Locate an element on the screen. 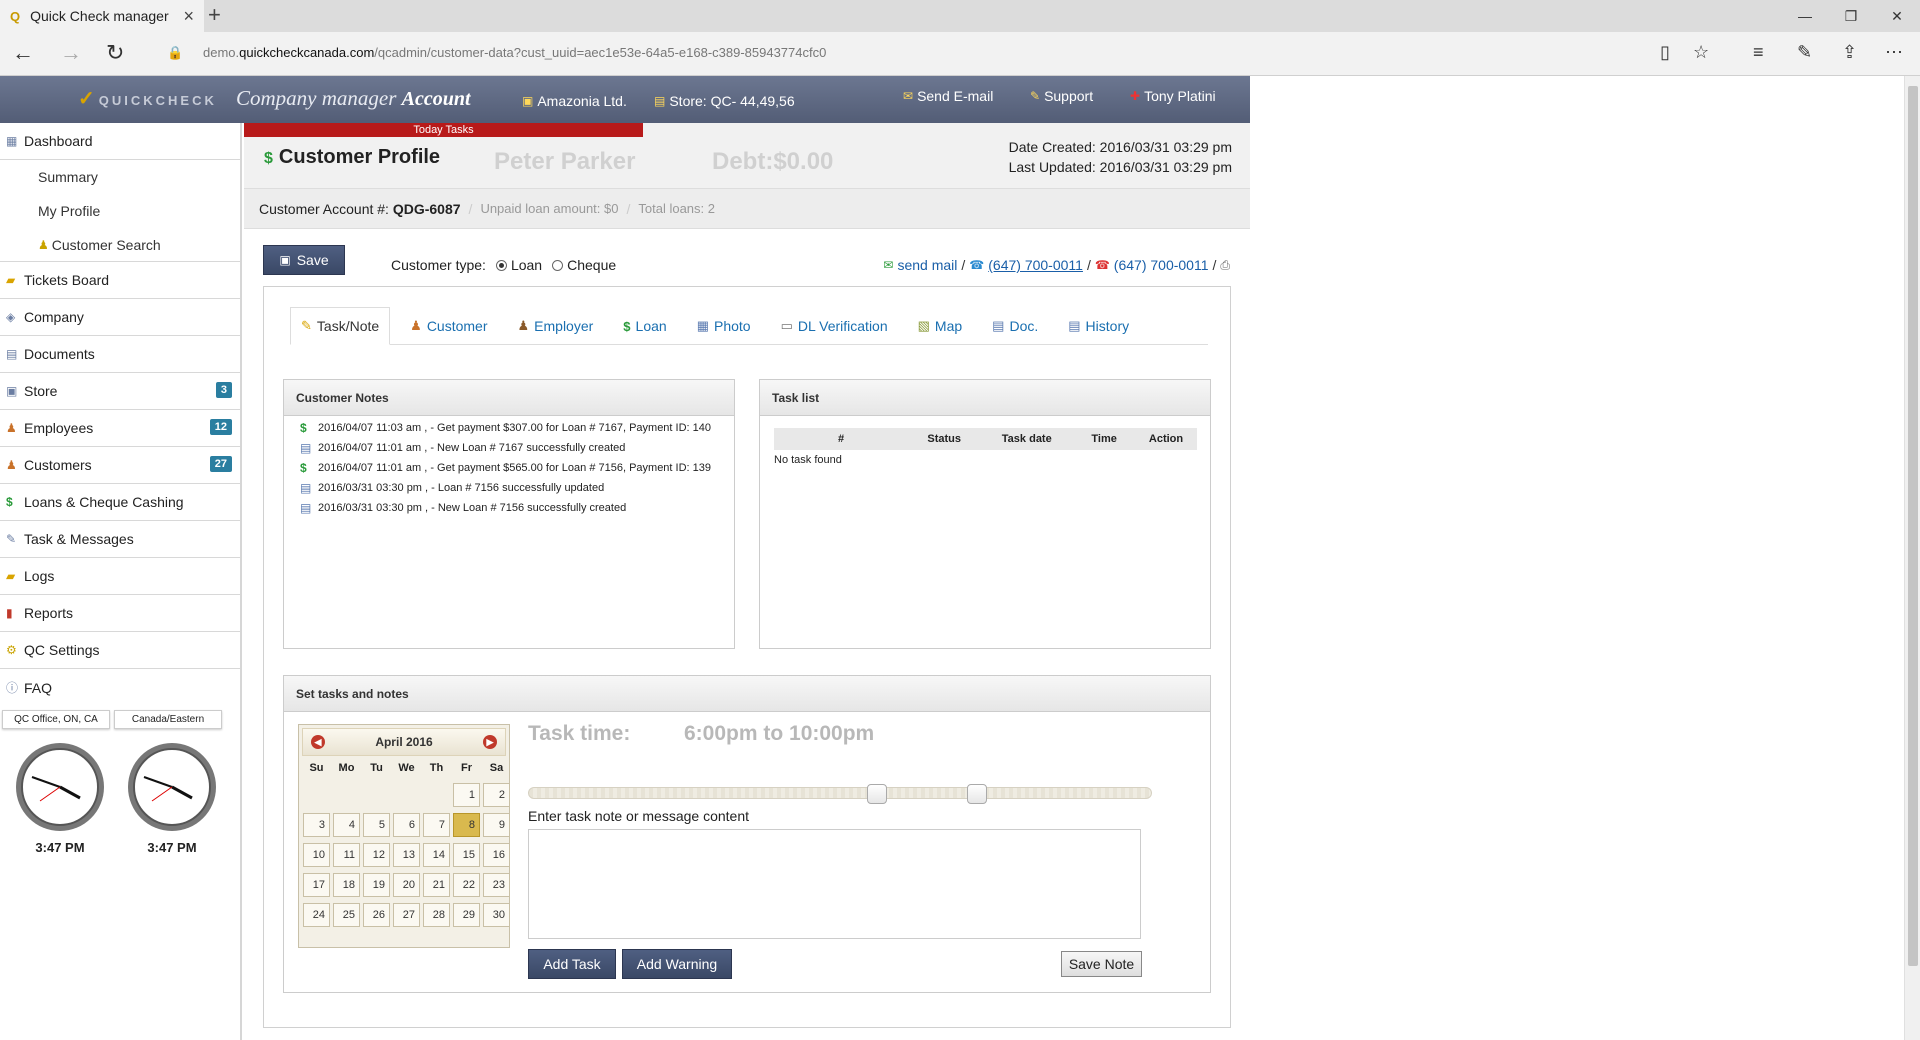 This screenshot has height=1040, width=1920. calendar-day: 12 is located at coordinates (376, 855).